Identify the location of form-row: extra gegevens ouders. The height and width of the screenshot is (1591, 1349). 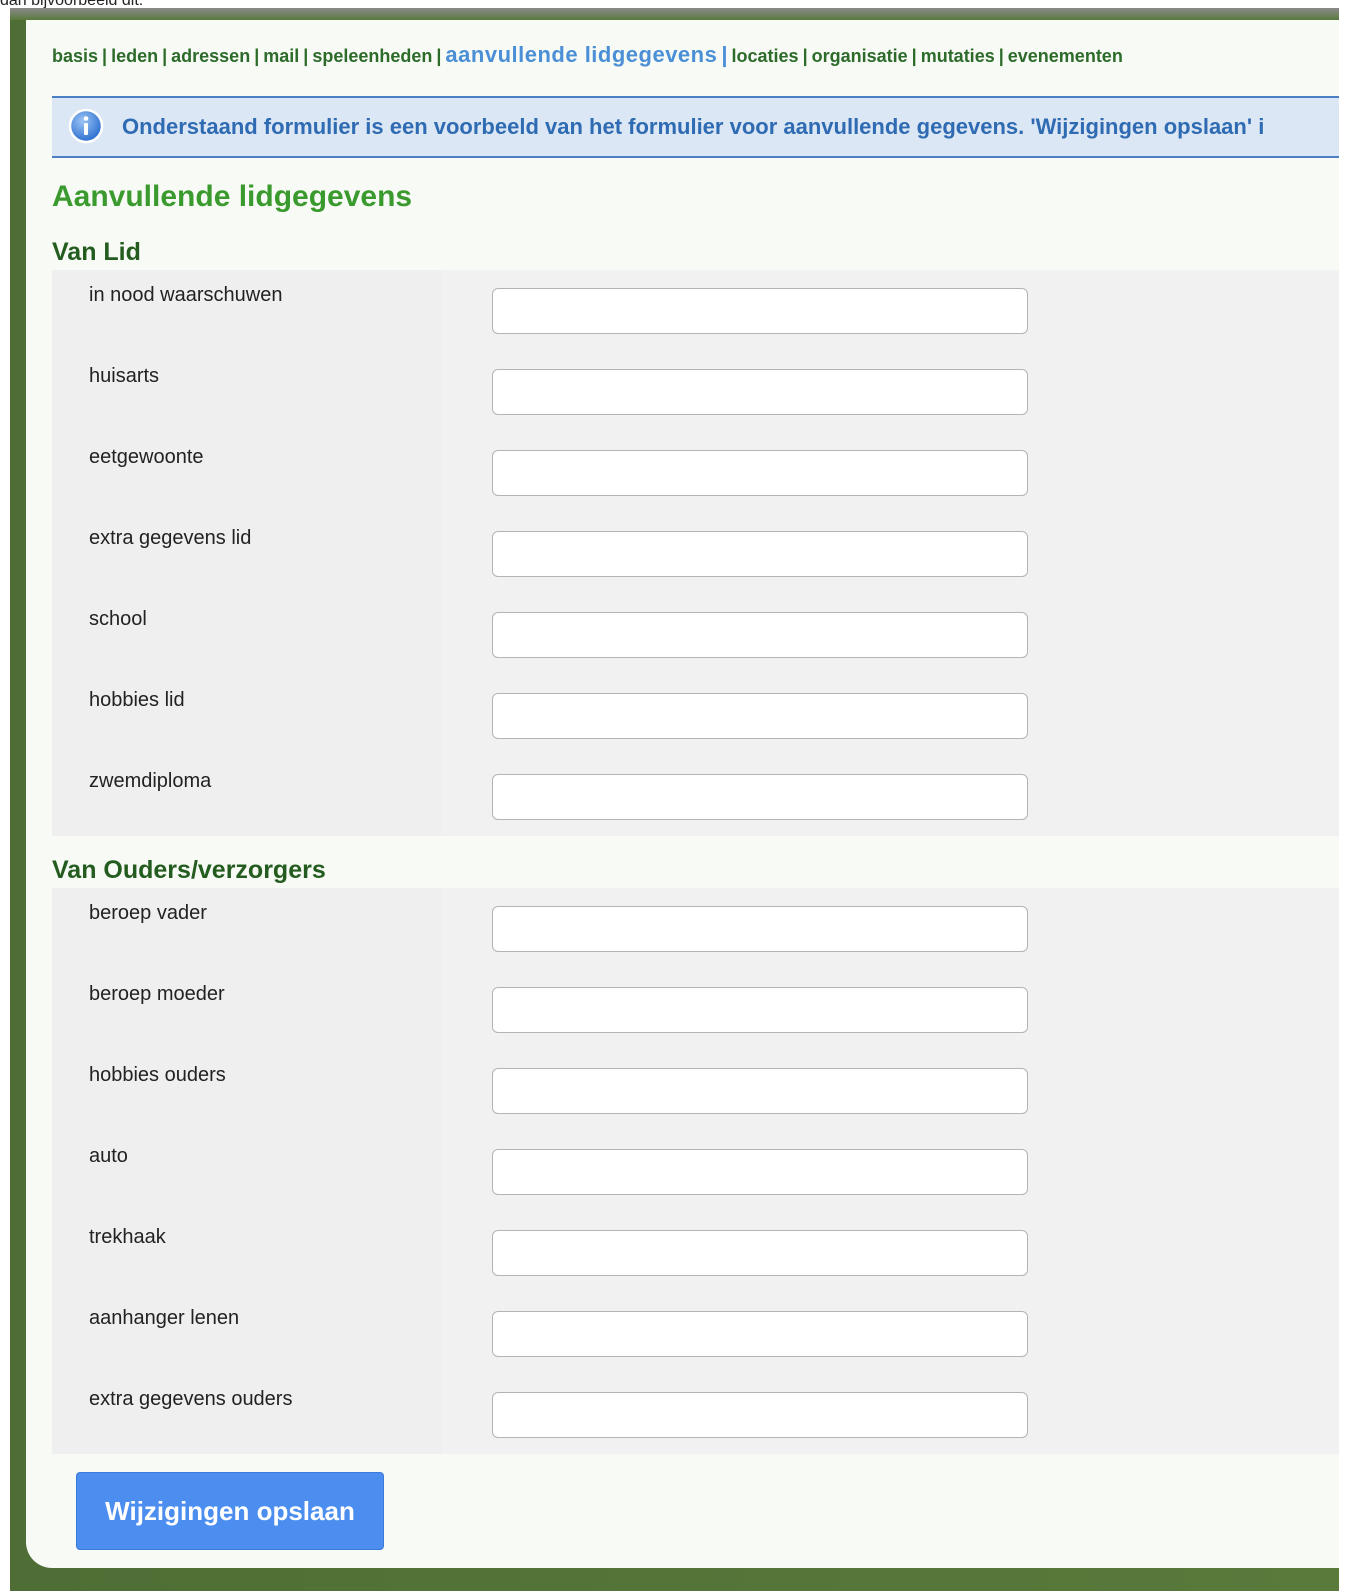
(695, 1415).